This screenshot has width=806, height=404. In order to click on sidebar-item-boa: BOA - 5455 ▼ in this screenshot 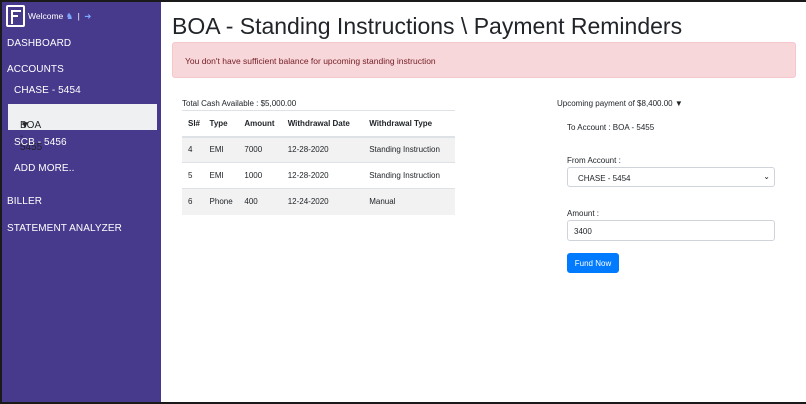, I will do `click(82, 128)`.